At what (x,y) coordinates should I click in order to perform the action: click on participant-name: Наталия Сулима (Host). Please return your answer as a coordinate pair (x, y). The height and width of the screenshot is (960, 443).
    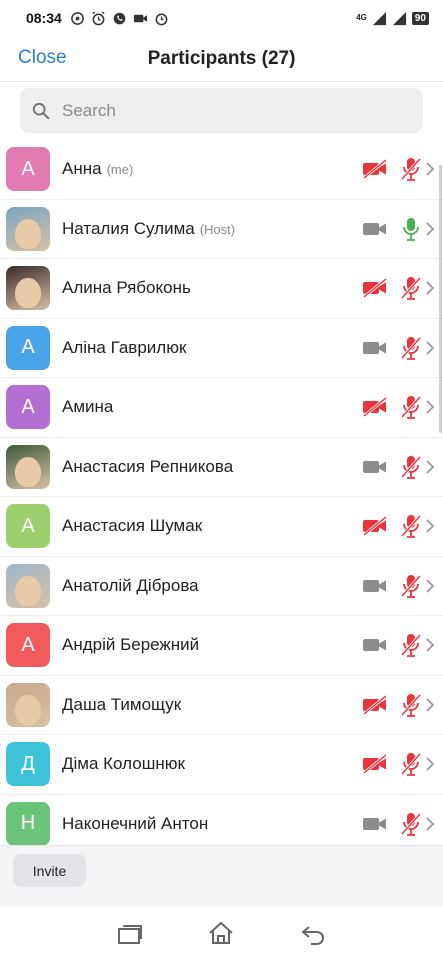
    Looking at the image, I should click on (148, 229).